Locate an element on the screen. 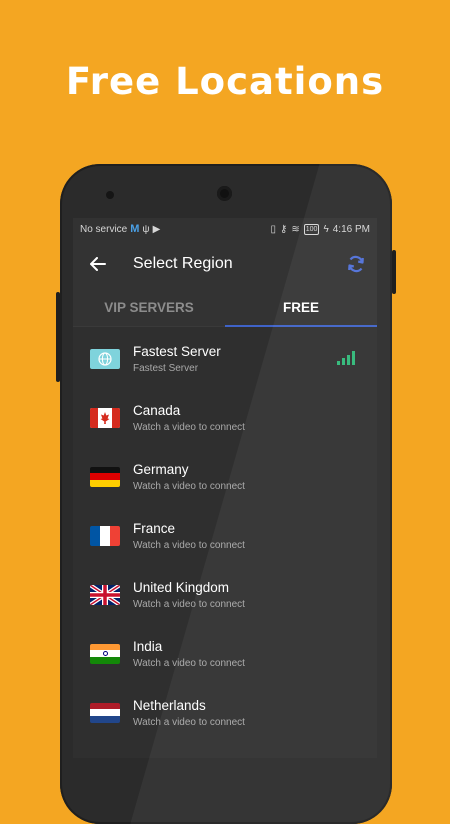 The height and width of the screenshot is (824, 450). flag-germany-icon is located at coordinates (105, 476).